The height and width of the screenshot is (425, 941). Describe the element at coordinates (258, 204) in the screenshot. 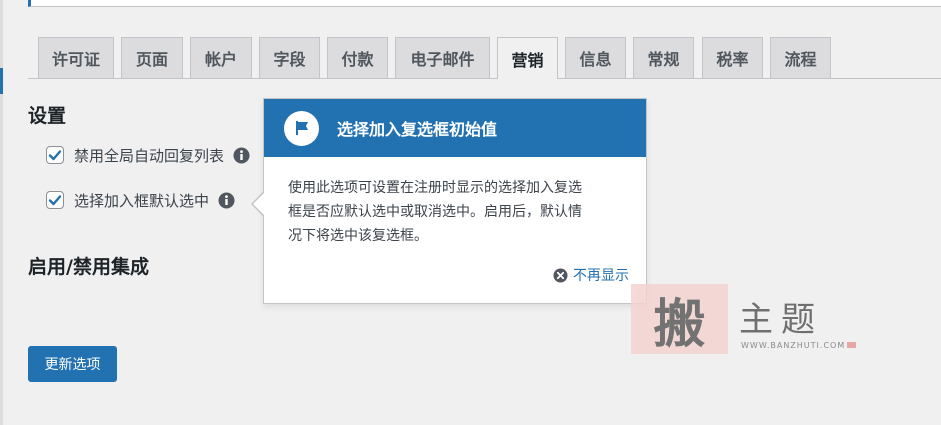

I see `pointer-arrow-inner` at that location.